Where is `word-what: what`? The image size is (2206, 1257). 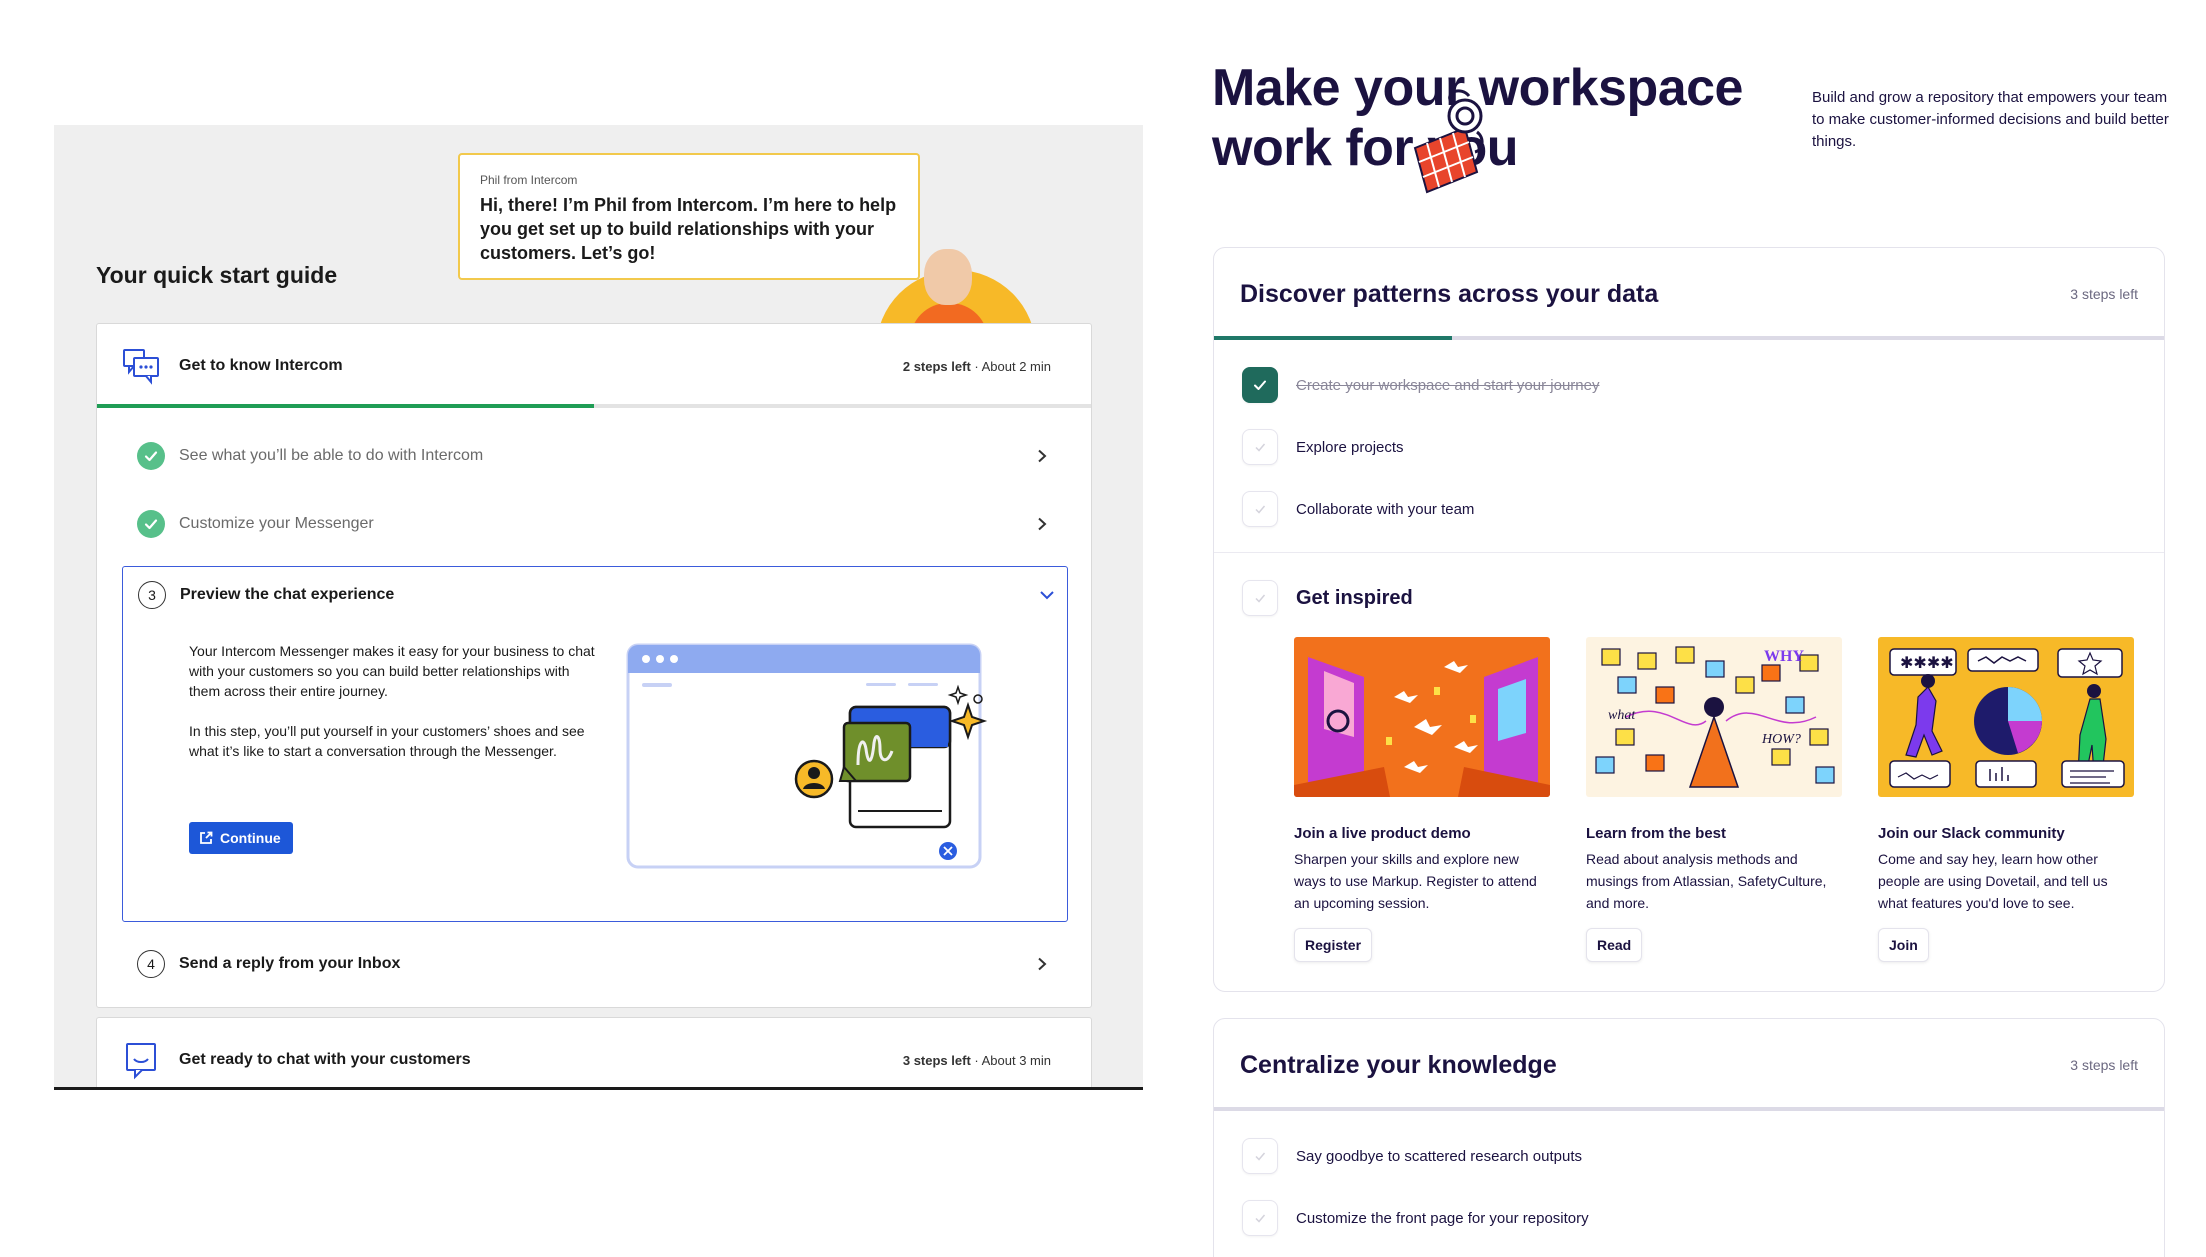
word-what: what is located at coordinates (1622, 715).